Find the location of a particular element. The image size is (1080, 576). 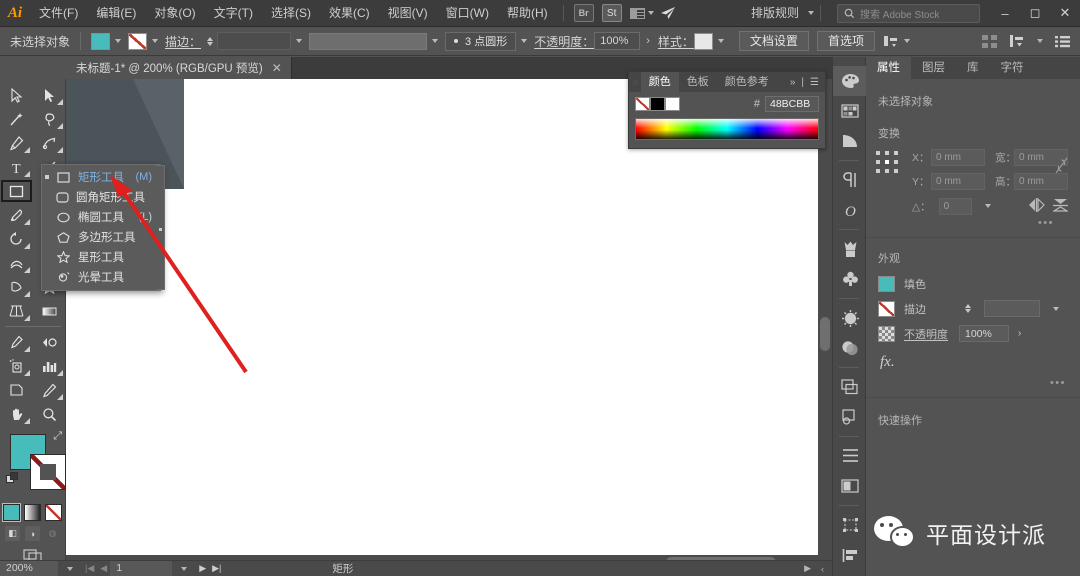

fx-button: fx. is located at coordinates (973, 358).